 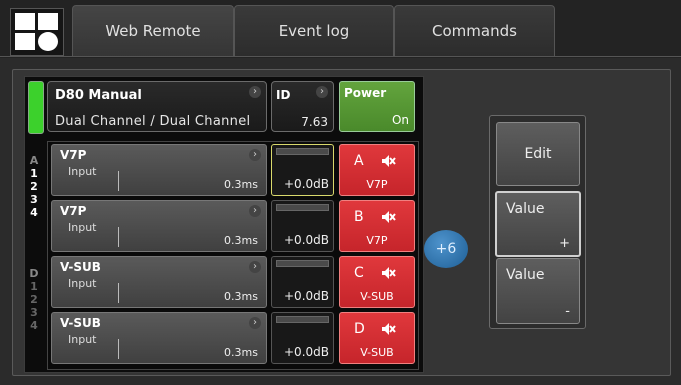 I want to click on minus-icon: -, so click(x=567, y=311).